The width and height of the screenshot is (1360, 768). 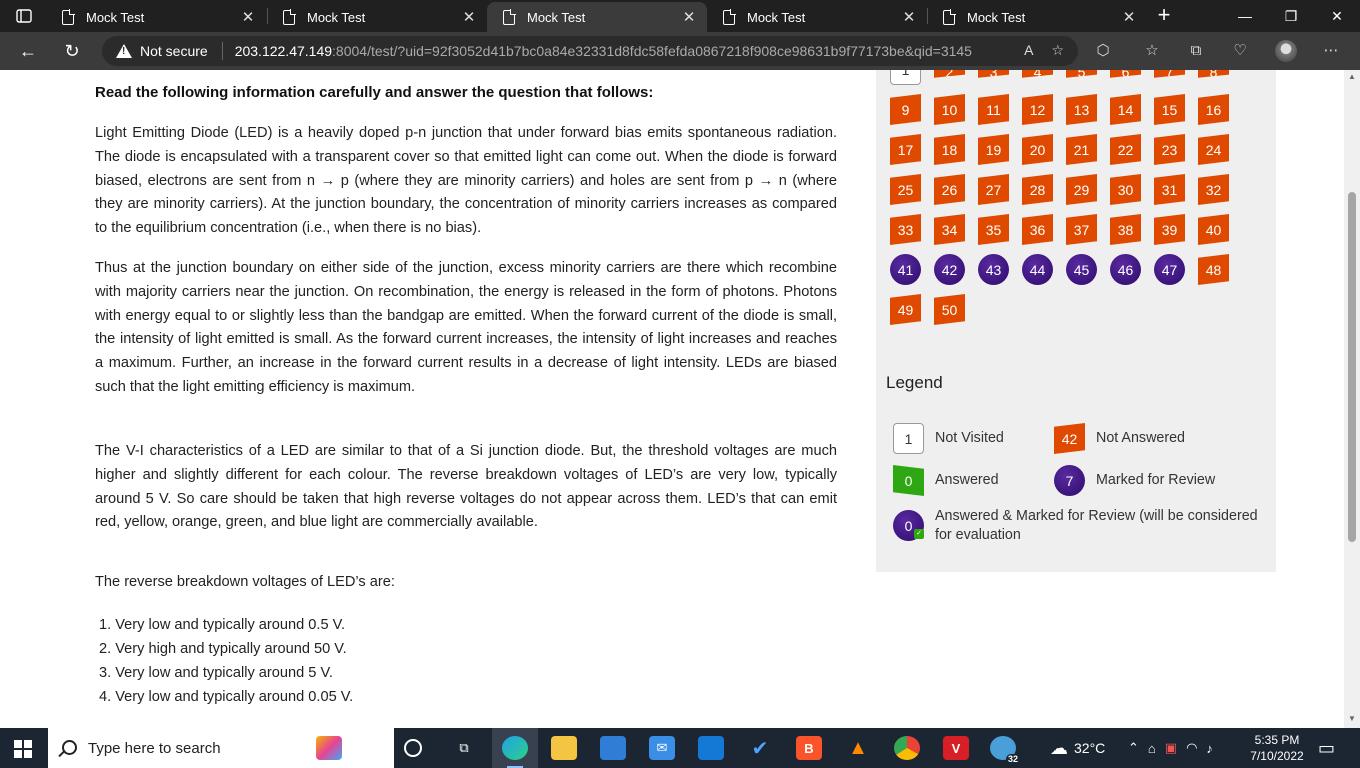 I want to click on scroll-up-icon: ▲, so click(x=1352, y=76).